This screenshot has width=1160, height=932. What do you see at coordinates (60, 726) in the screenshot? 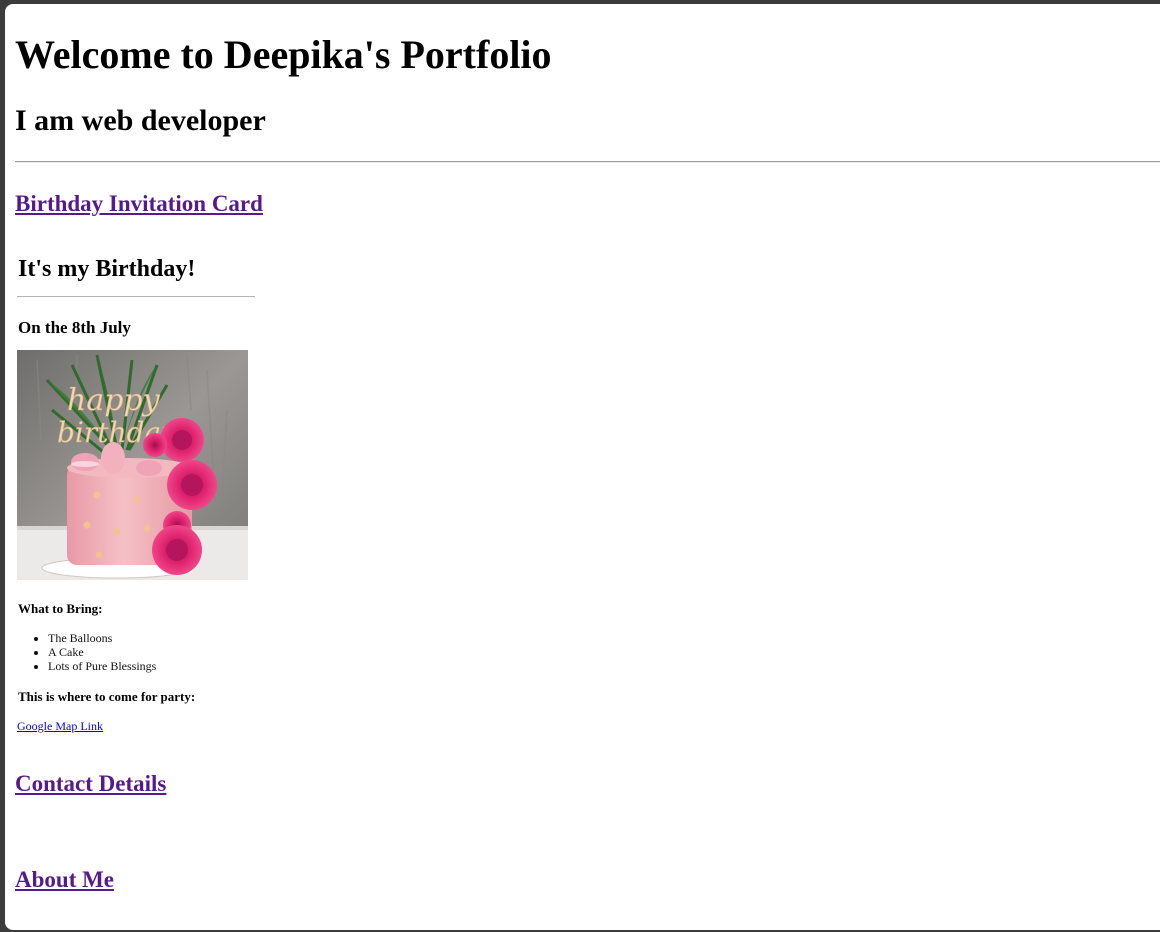
I see `google-map-link: Google Map Link` at bounding box center [60, 726].